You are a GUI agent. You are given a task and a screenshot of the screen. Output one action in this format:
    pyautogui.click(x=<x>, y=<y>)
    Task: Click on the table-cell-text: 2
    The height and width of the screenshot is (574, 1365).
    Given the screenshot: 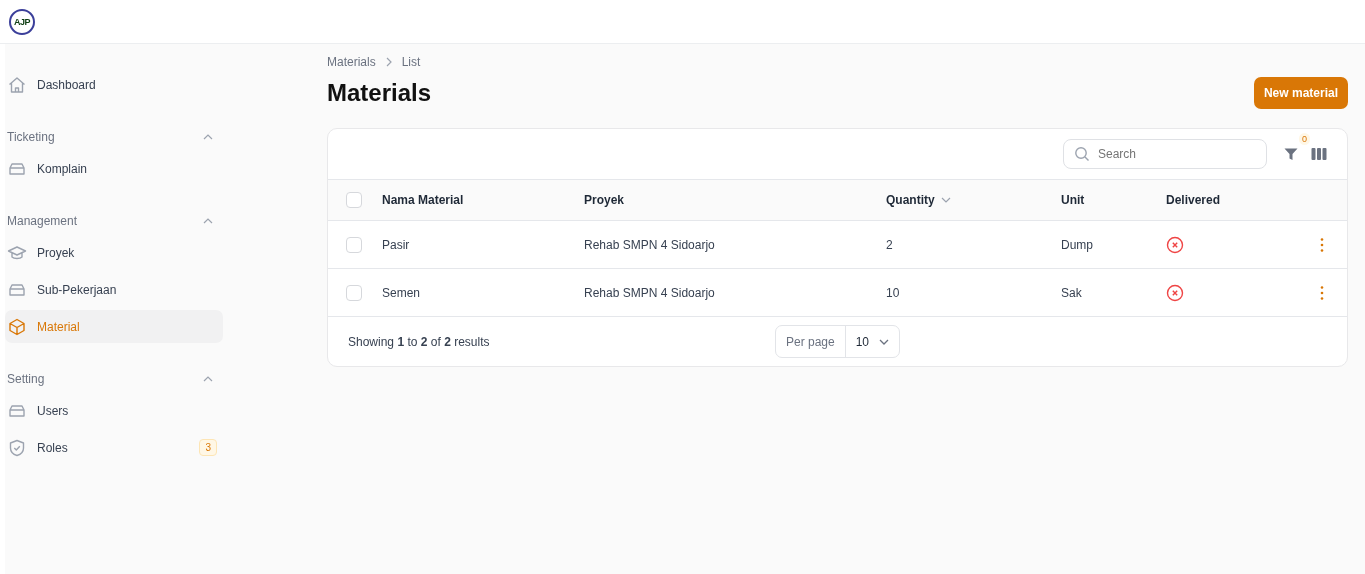 What is the action you would take?
    pyautogui.click(x=890, y=244)
    